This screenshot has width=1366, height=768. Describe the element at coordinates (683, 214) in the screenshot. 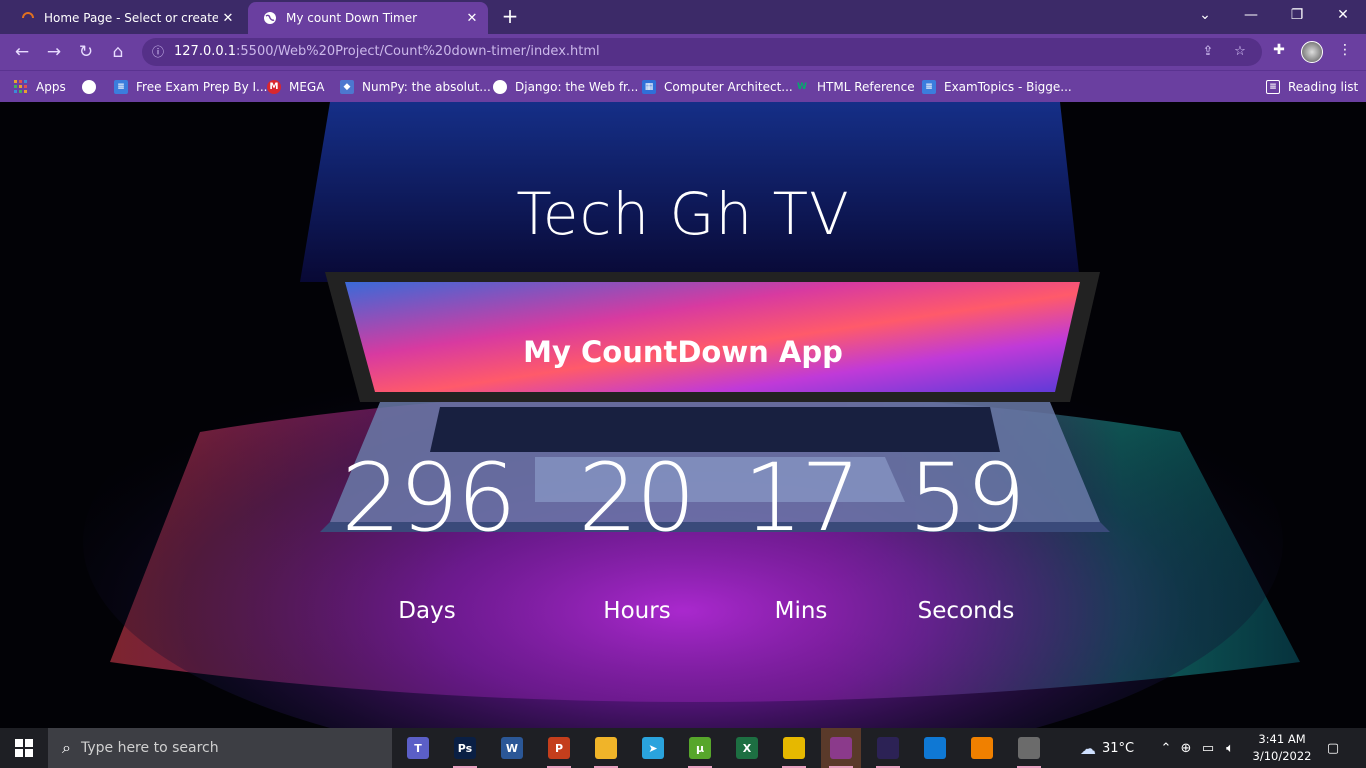

I see `page-title: Tech Gh TV` at that location.